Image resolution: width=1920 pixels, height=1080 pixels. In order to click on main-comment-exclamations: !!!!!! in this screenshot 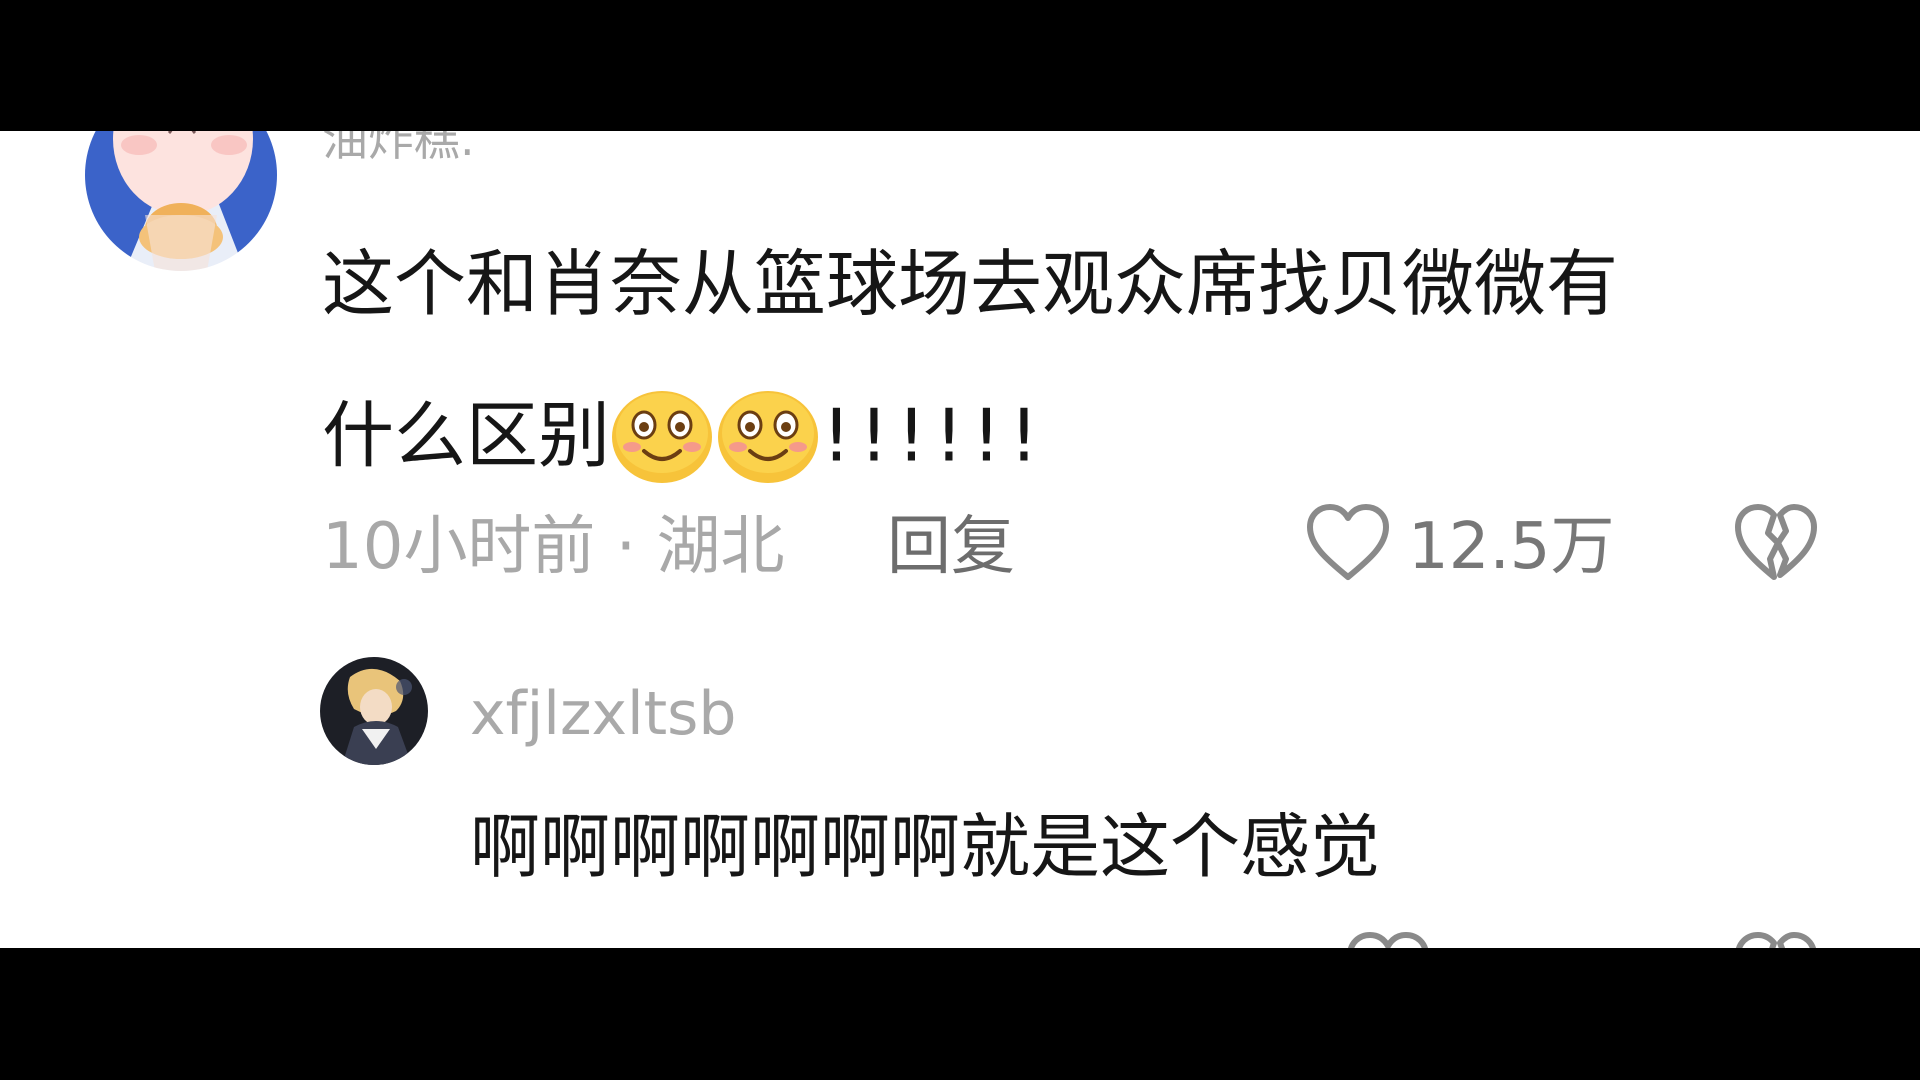, I will do `click(935, 435)`.